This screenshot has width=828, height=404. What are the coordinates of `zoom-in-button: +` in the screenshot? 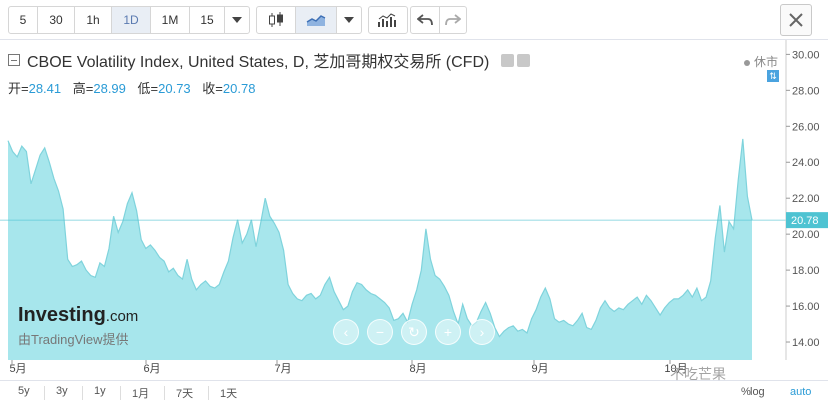 It's located at (448, 332).